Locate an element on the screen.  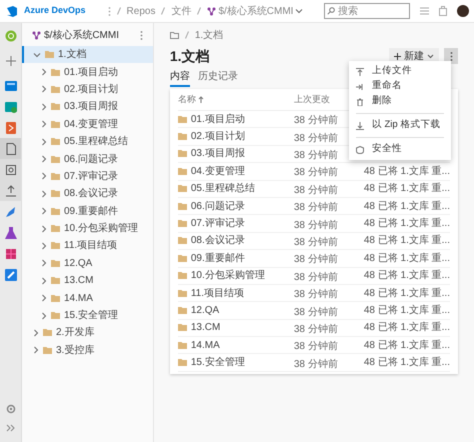
folder-name: 06.问题记录 is located at coordinates (217, 206).